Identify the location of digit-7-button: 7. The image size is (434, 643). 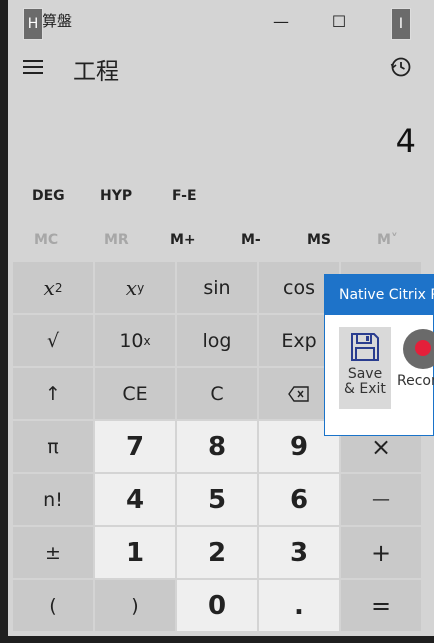
(135, 446).